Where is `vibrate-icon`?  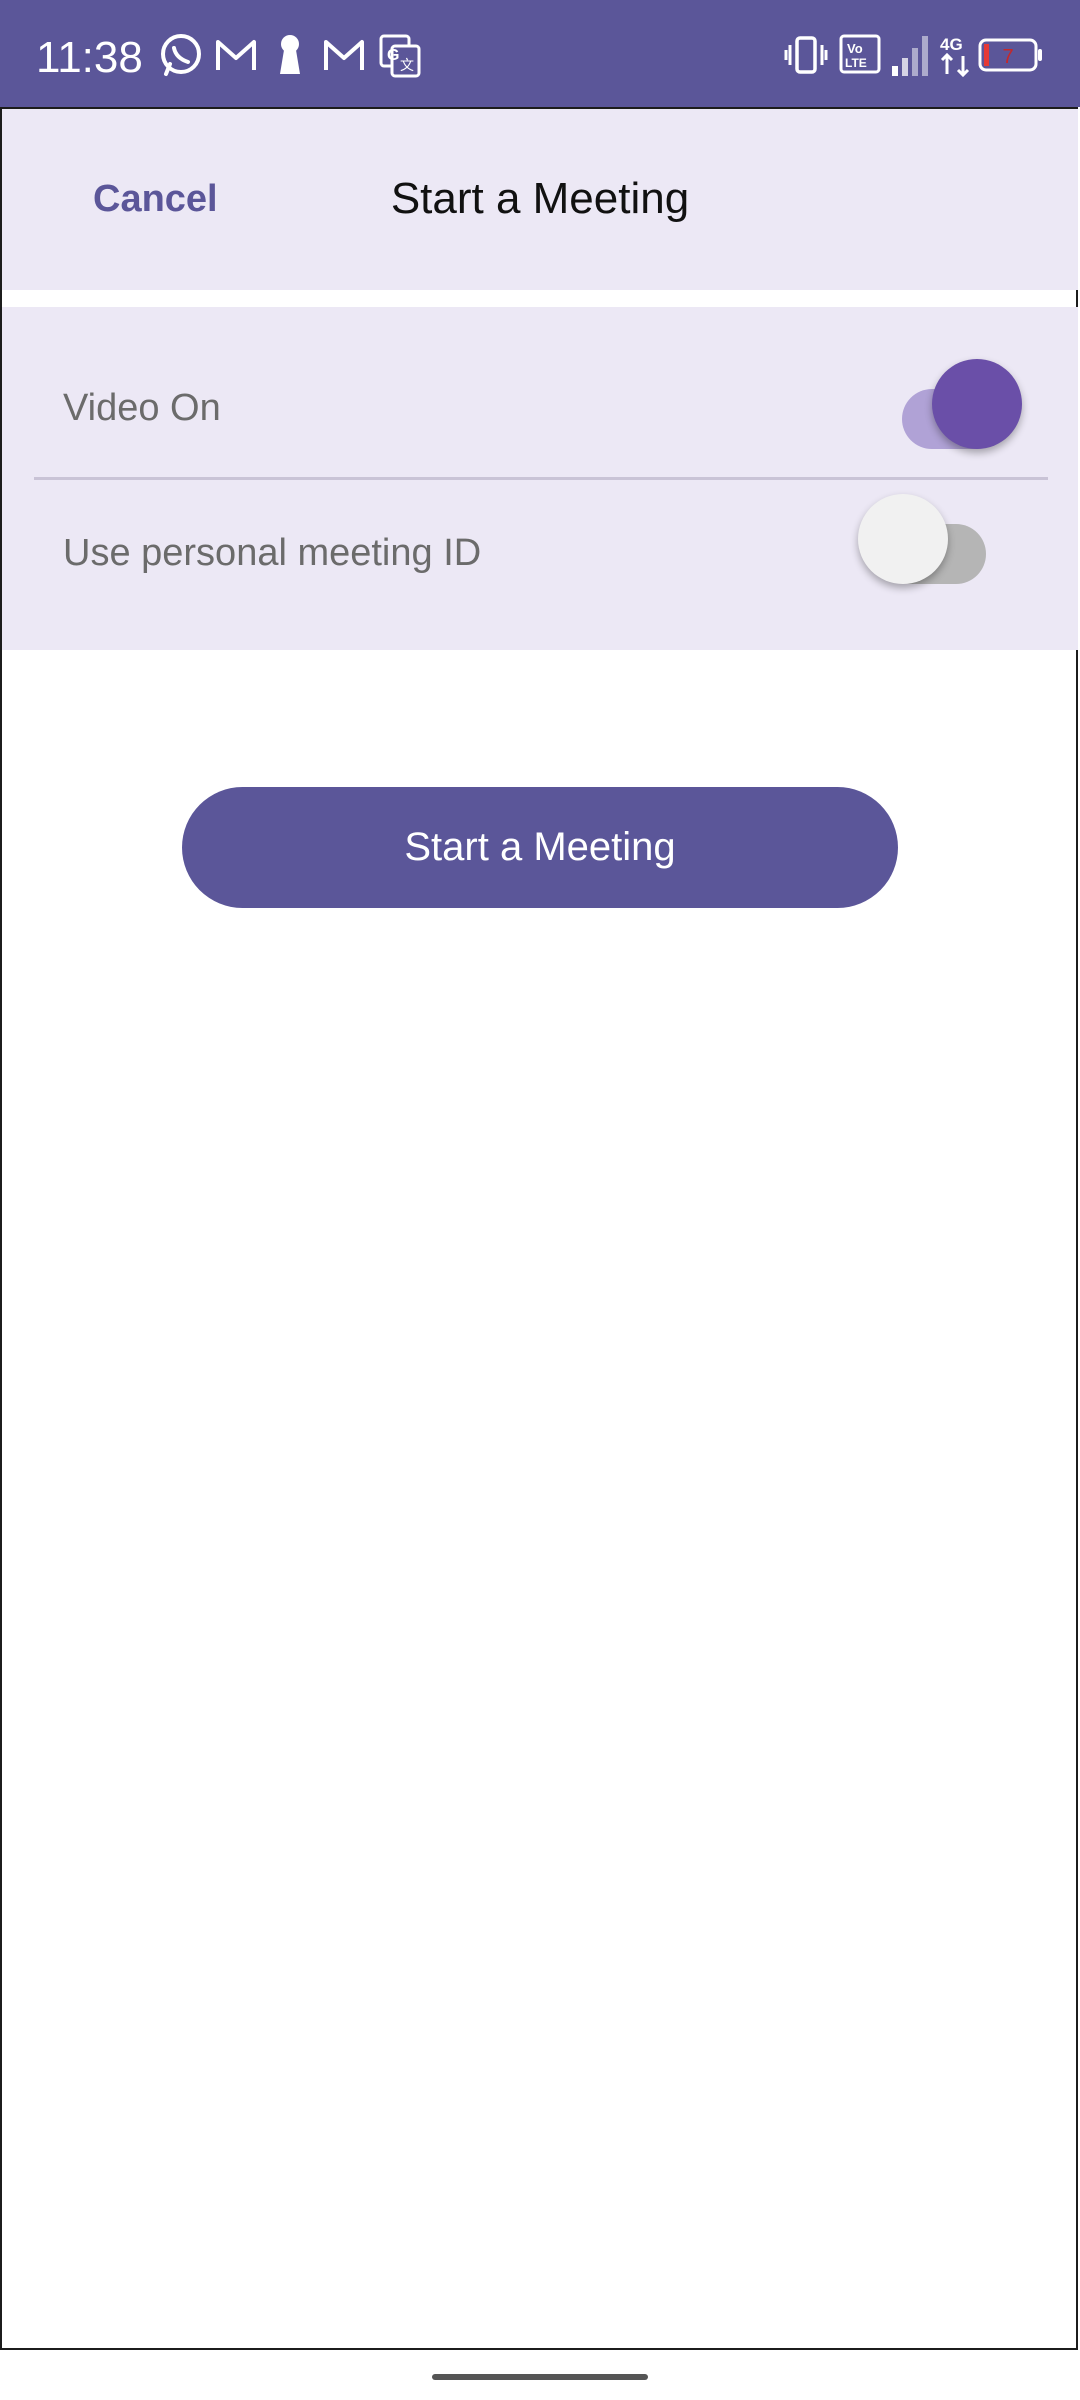 vibrate-icon is located at coordinates (806, 55).